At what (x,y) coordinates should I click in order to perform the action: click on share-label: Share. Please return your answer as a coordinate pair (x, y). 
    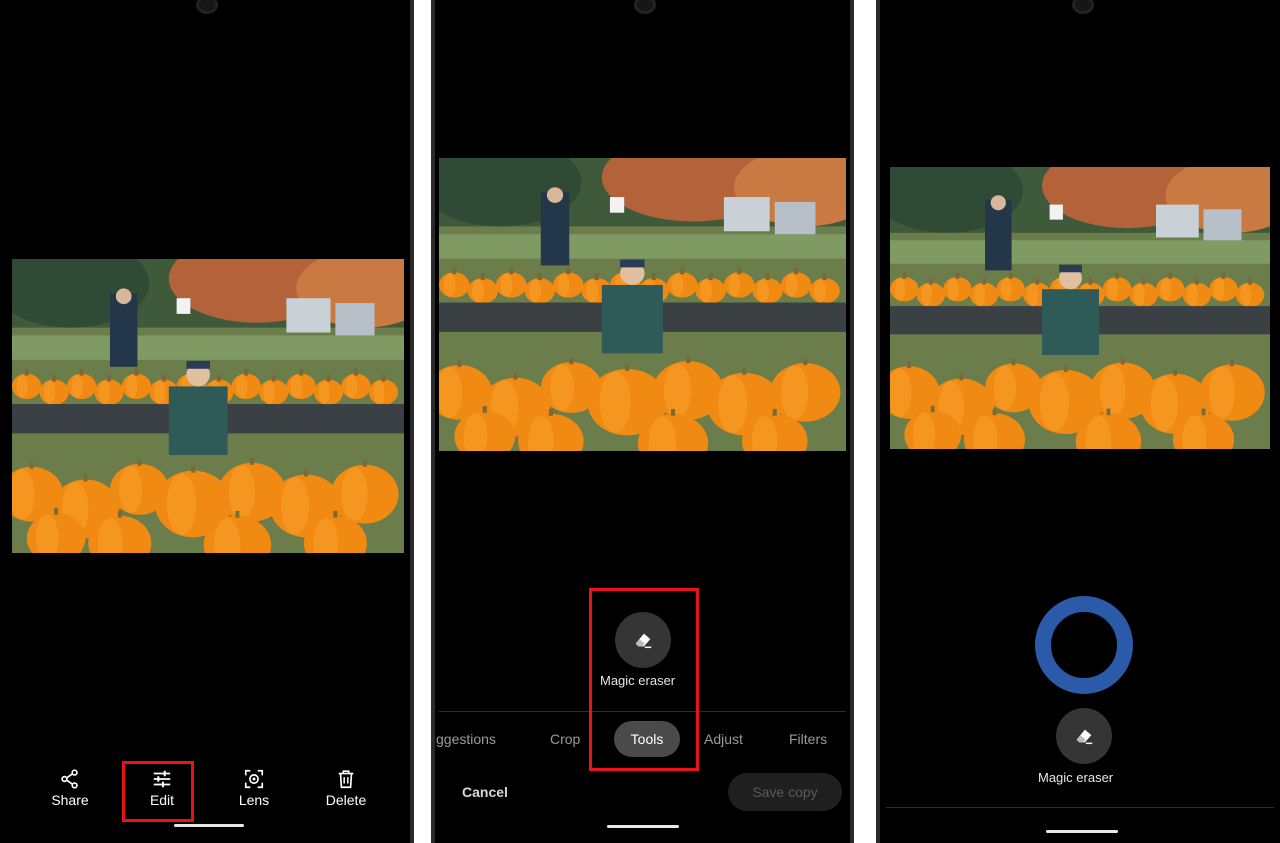
    Looking at the image, I should click on (70, 800).